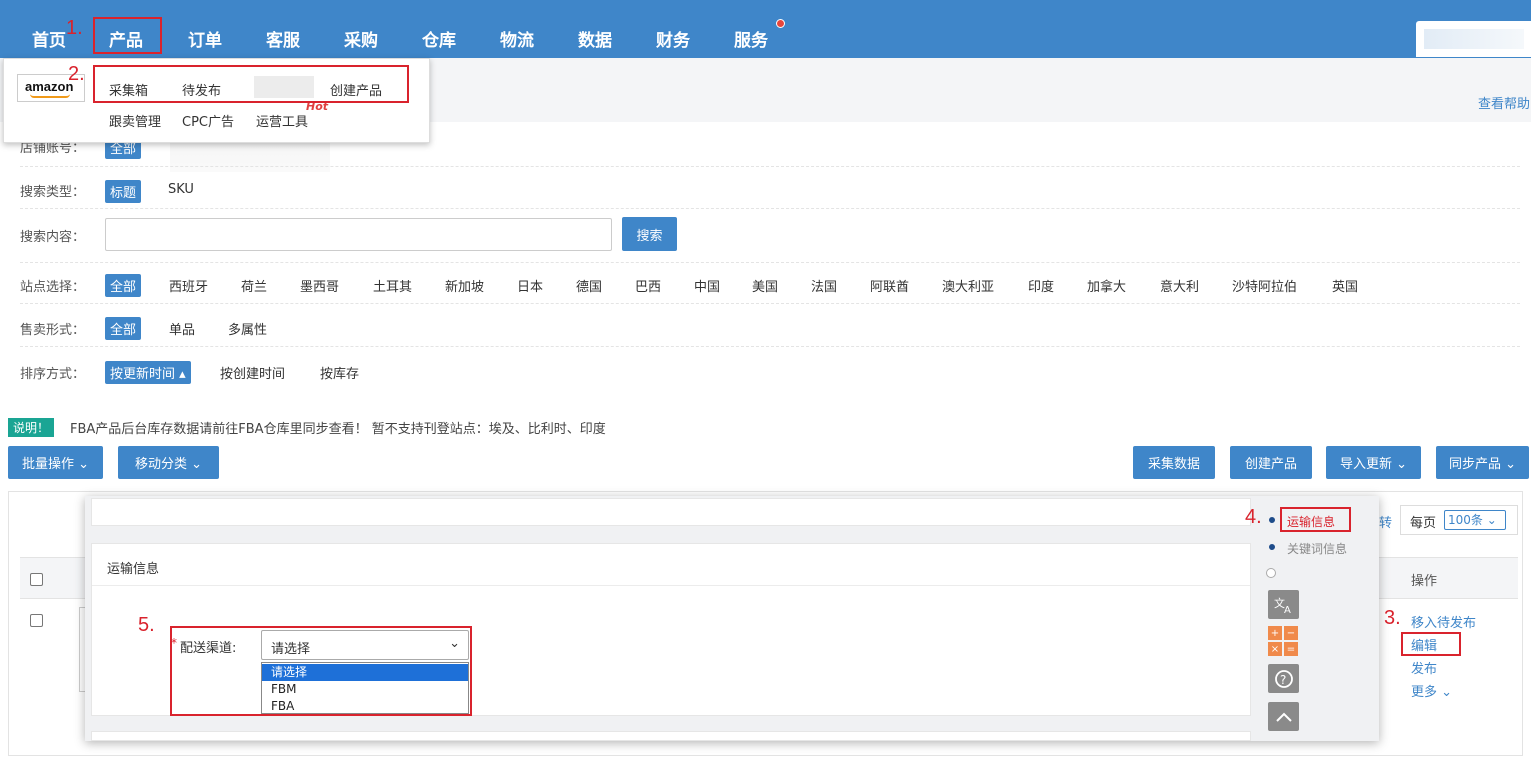 The image size is (1531, 768). I want to click on menu-follow-sell: 跟卖管理, so click(135, 120).